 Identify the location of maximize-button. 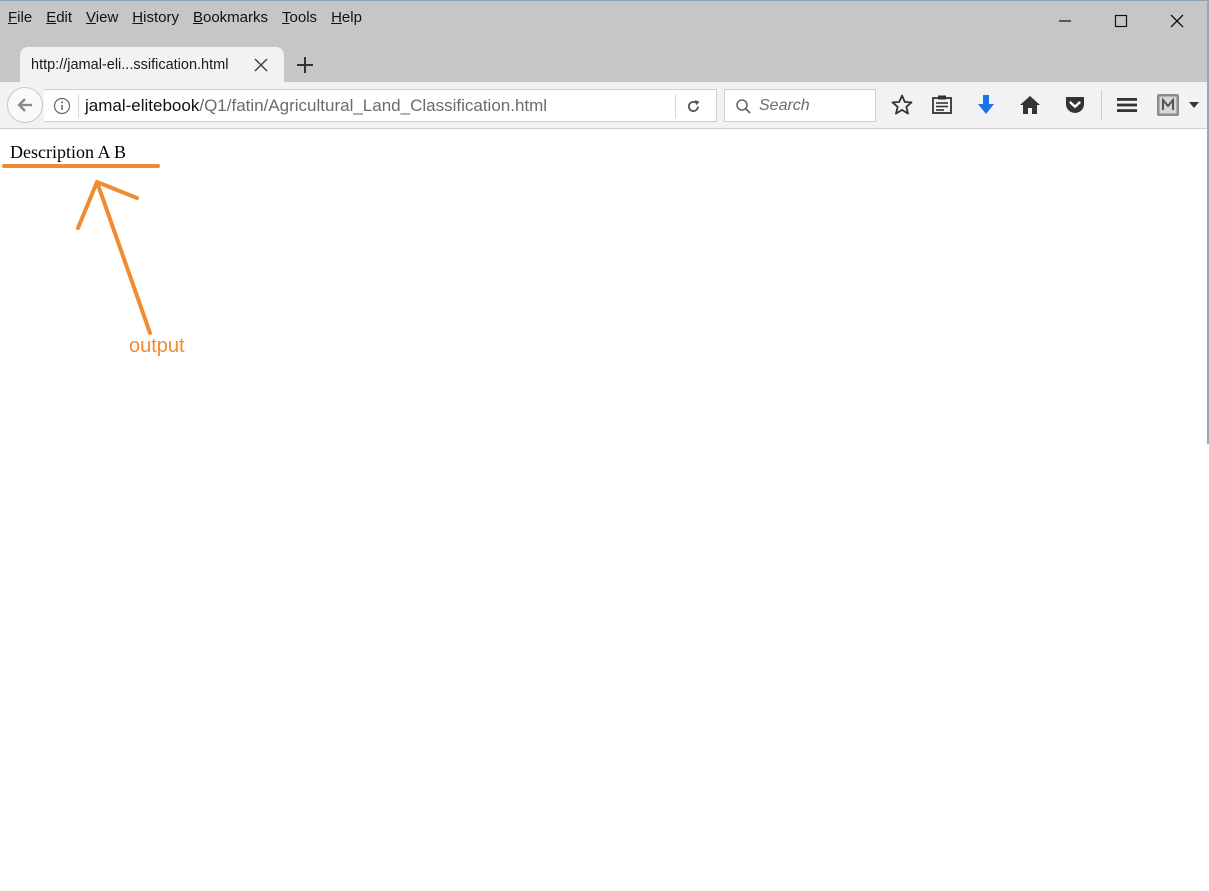
(1121, 21).